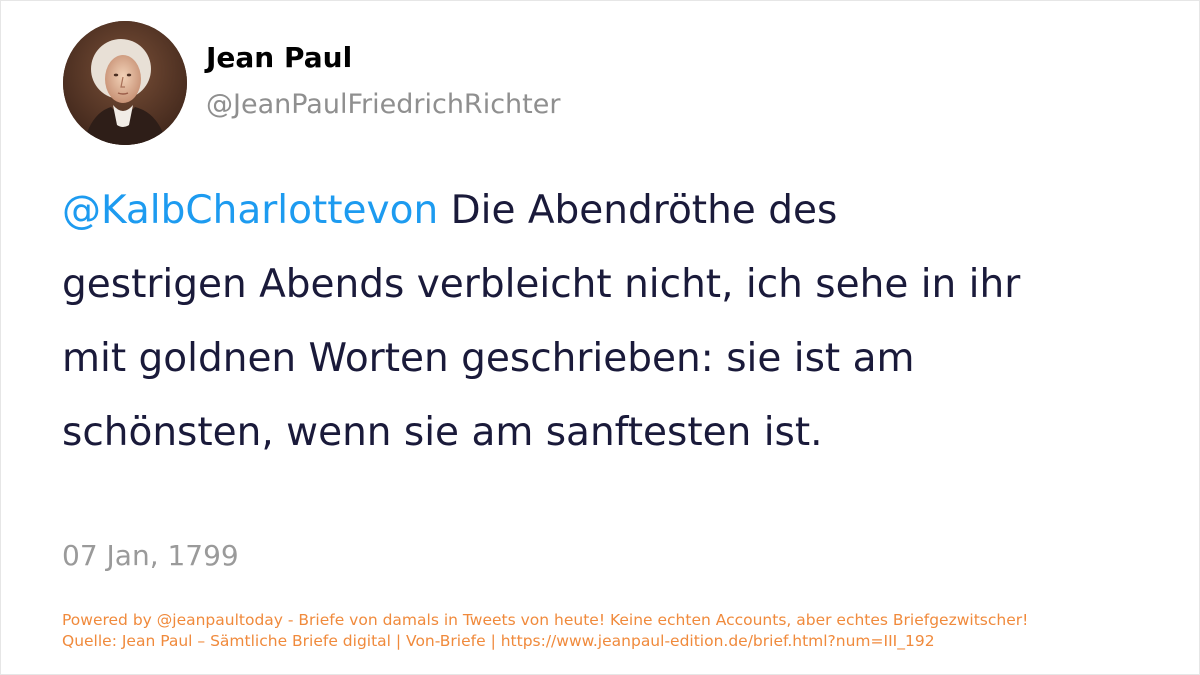  I want to click on avatar, so click(125, 83).